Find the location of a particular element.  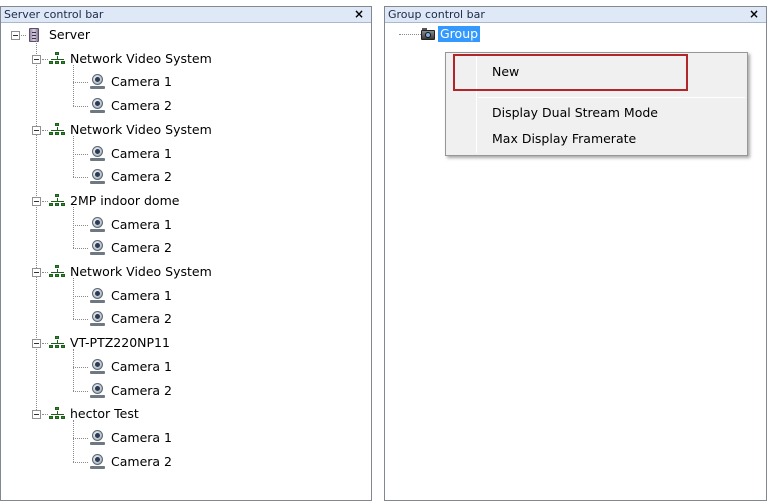

tree-node-device: 2MP indoor dome is located at coordinates (141, 201).